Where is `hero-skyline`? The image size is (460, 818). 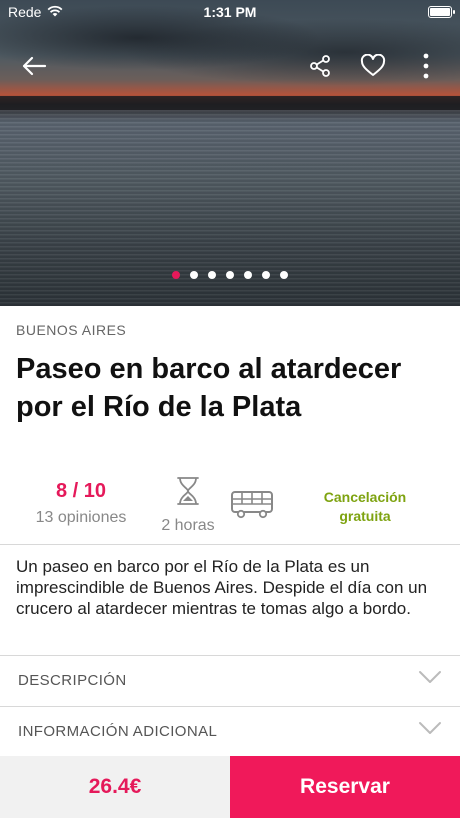 hero-skyline is located at coordinates (230, 103).